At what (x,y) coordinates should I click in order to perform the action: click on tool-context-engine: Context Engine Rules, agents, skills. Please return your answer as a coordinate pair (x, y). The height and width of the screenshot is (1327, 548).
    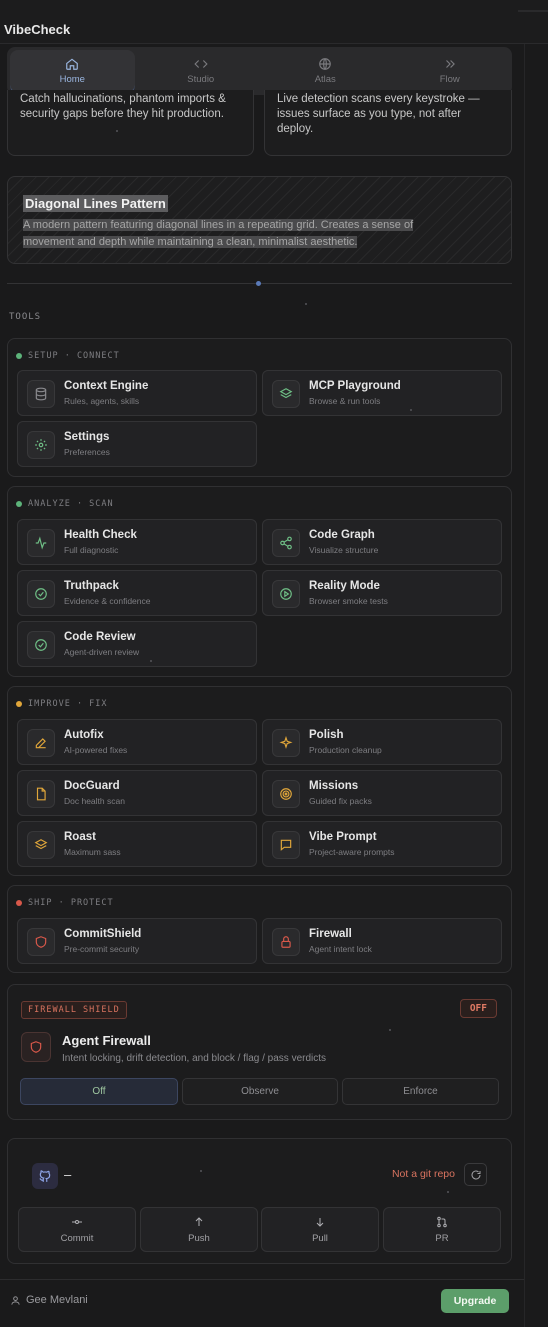
    Looking at the image, I should click on (137, 393).